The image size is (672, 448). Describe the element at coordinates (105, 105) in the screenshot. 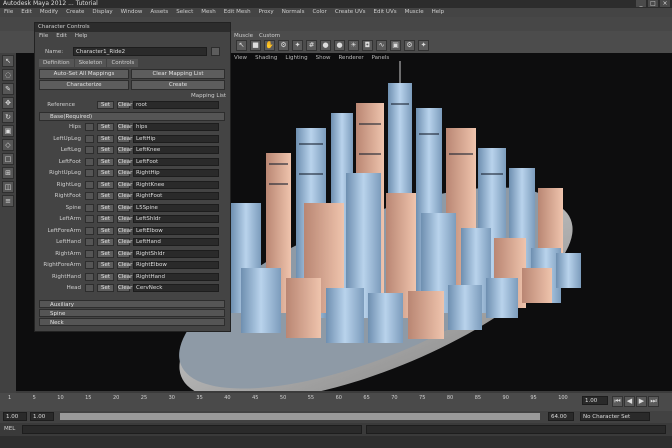

I see `reference-set-button: Set` at that location.